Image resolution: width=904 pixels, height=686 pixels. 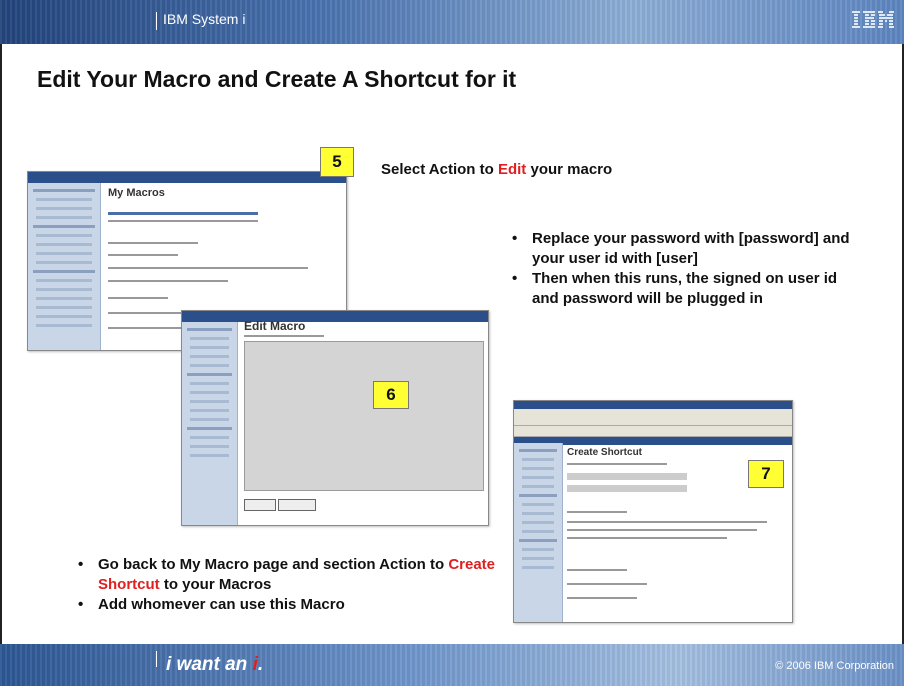 I want to click on screenshot-heading: Create Shortcut, so click(x=605, y=452).